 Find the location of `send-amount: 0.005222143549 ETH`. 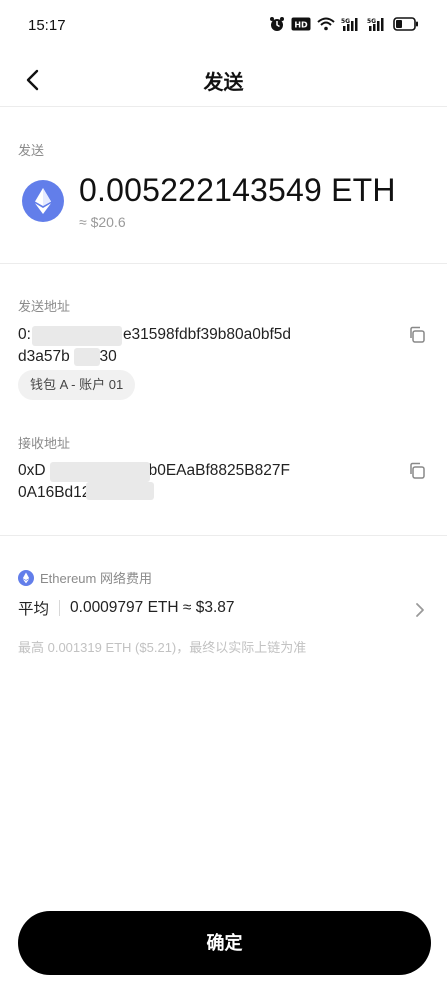

send-amount: 0.005222143549 ETH is located at coordinates (237, 190).